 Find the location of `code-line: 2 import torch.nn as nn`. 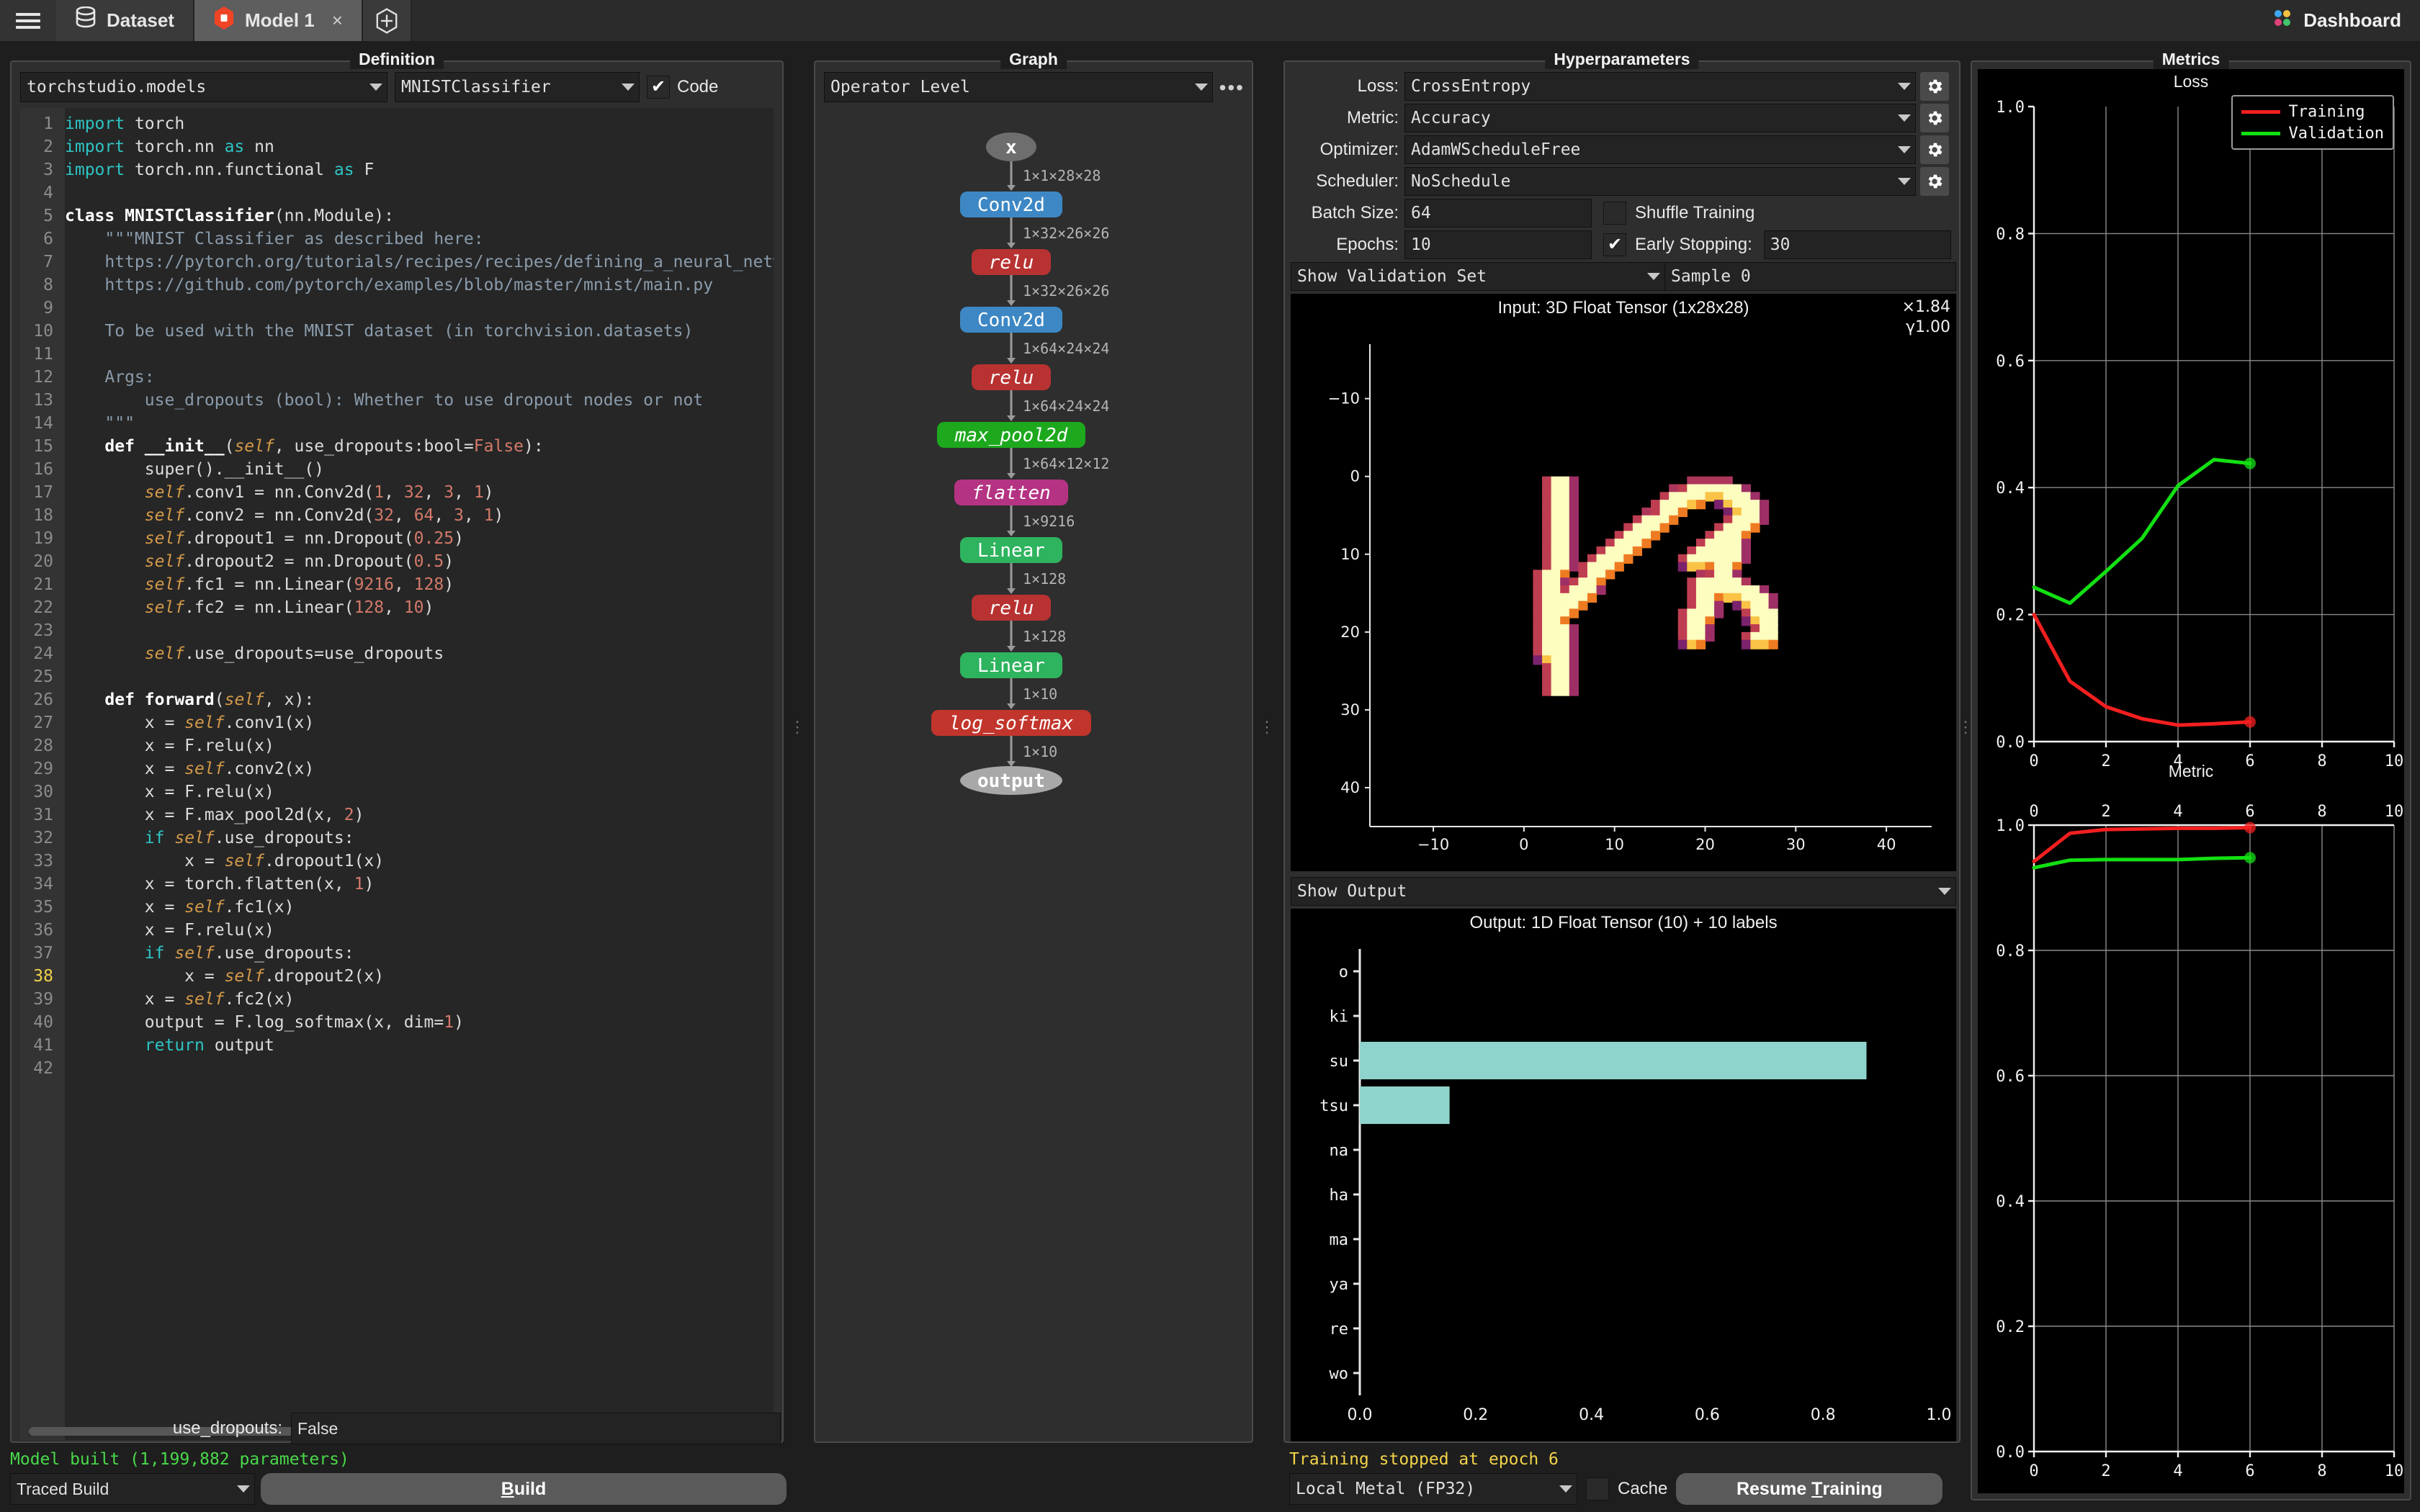

code-line: 2 import torch.nn as nn is located at coordinates (158, 147).